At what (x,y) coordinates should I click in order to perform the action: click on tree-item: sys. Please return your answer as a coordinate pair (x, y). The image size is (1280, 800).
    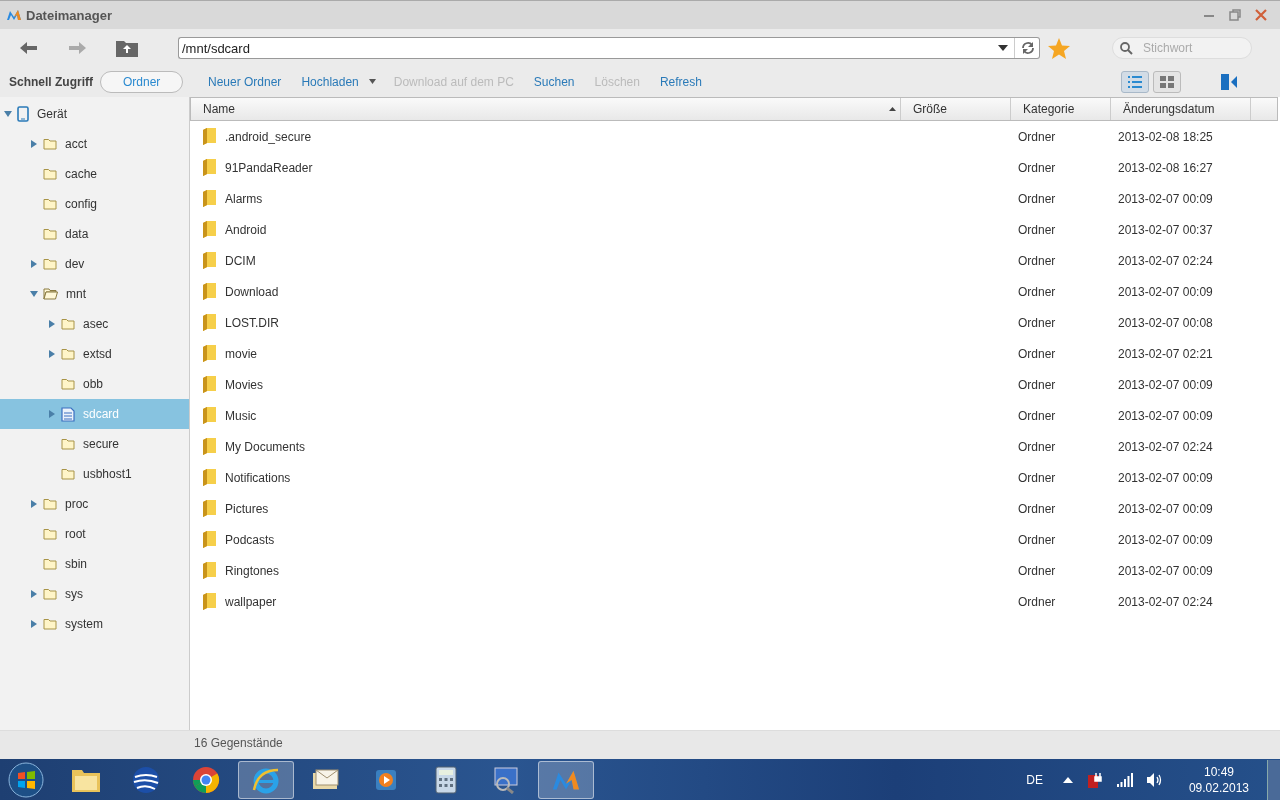
    Looking at the image, I should click on (94, 594).